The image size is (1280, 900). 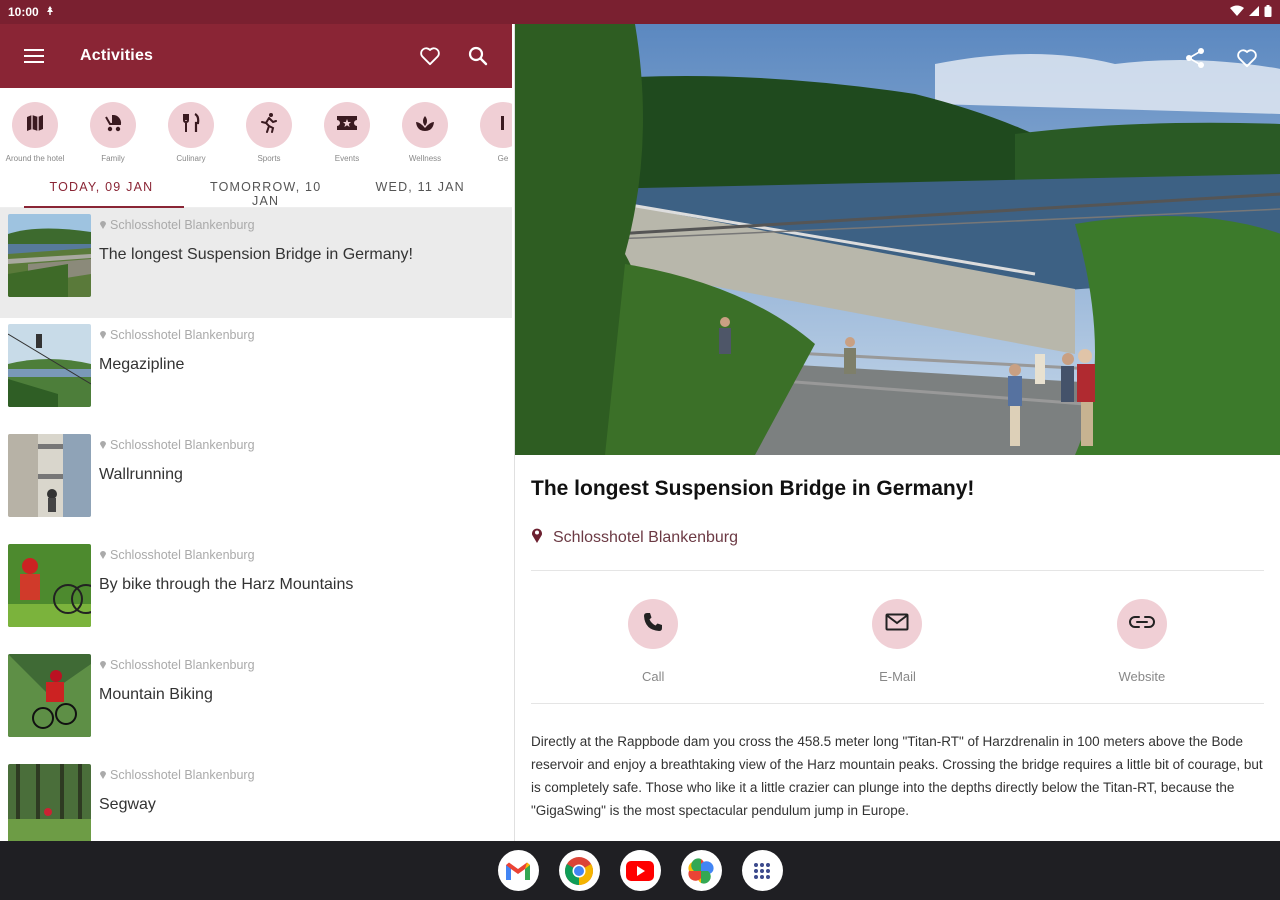 What do you see at coordinates (1142, 676) in the screenshot?
I see `website-label: Website` at bounding box center [1142, 676].